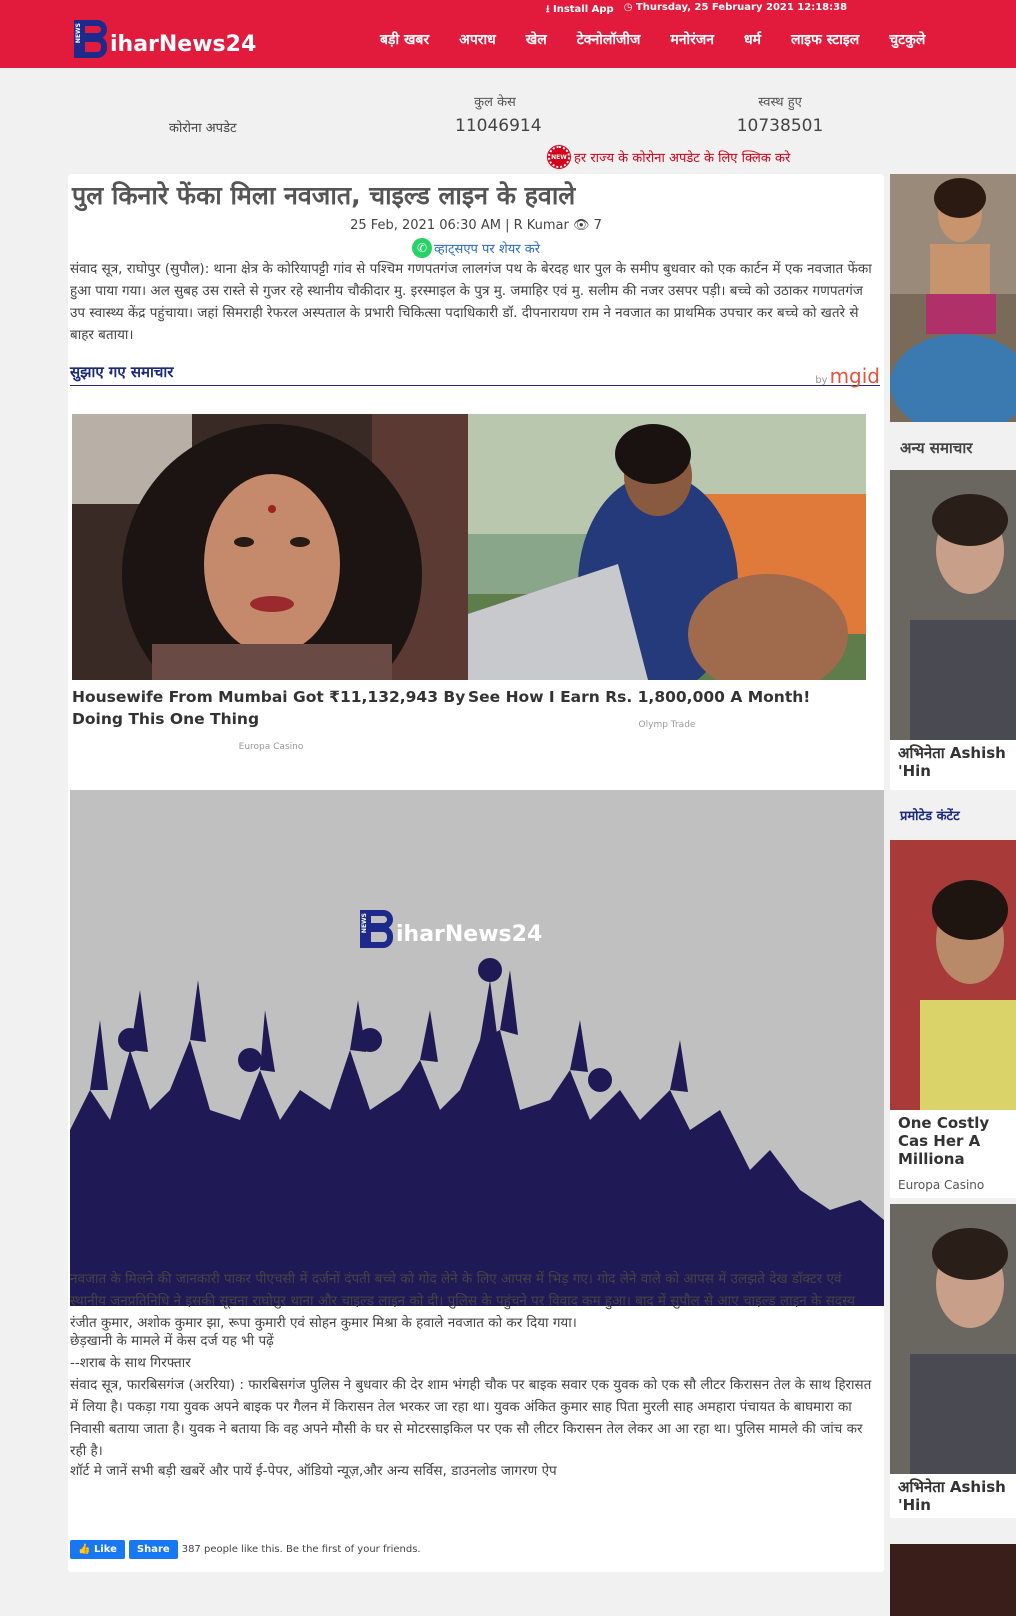 This screenshot has height=1616, width=1016. I want to click on ad-source: Europa Casino, so click(271, 747).